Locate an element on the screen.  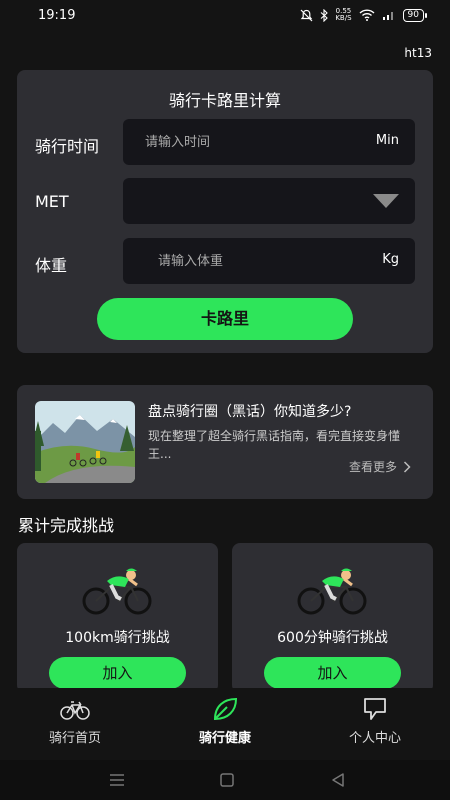
home-icon is located at coordinates (227, 780).